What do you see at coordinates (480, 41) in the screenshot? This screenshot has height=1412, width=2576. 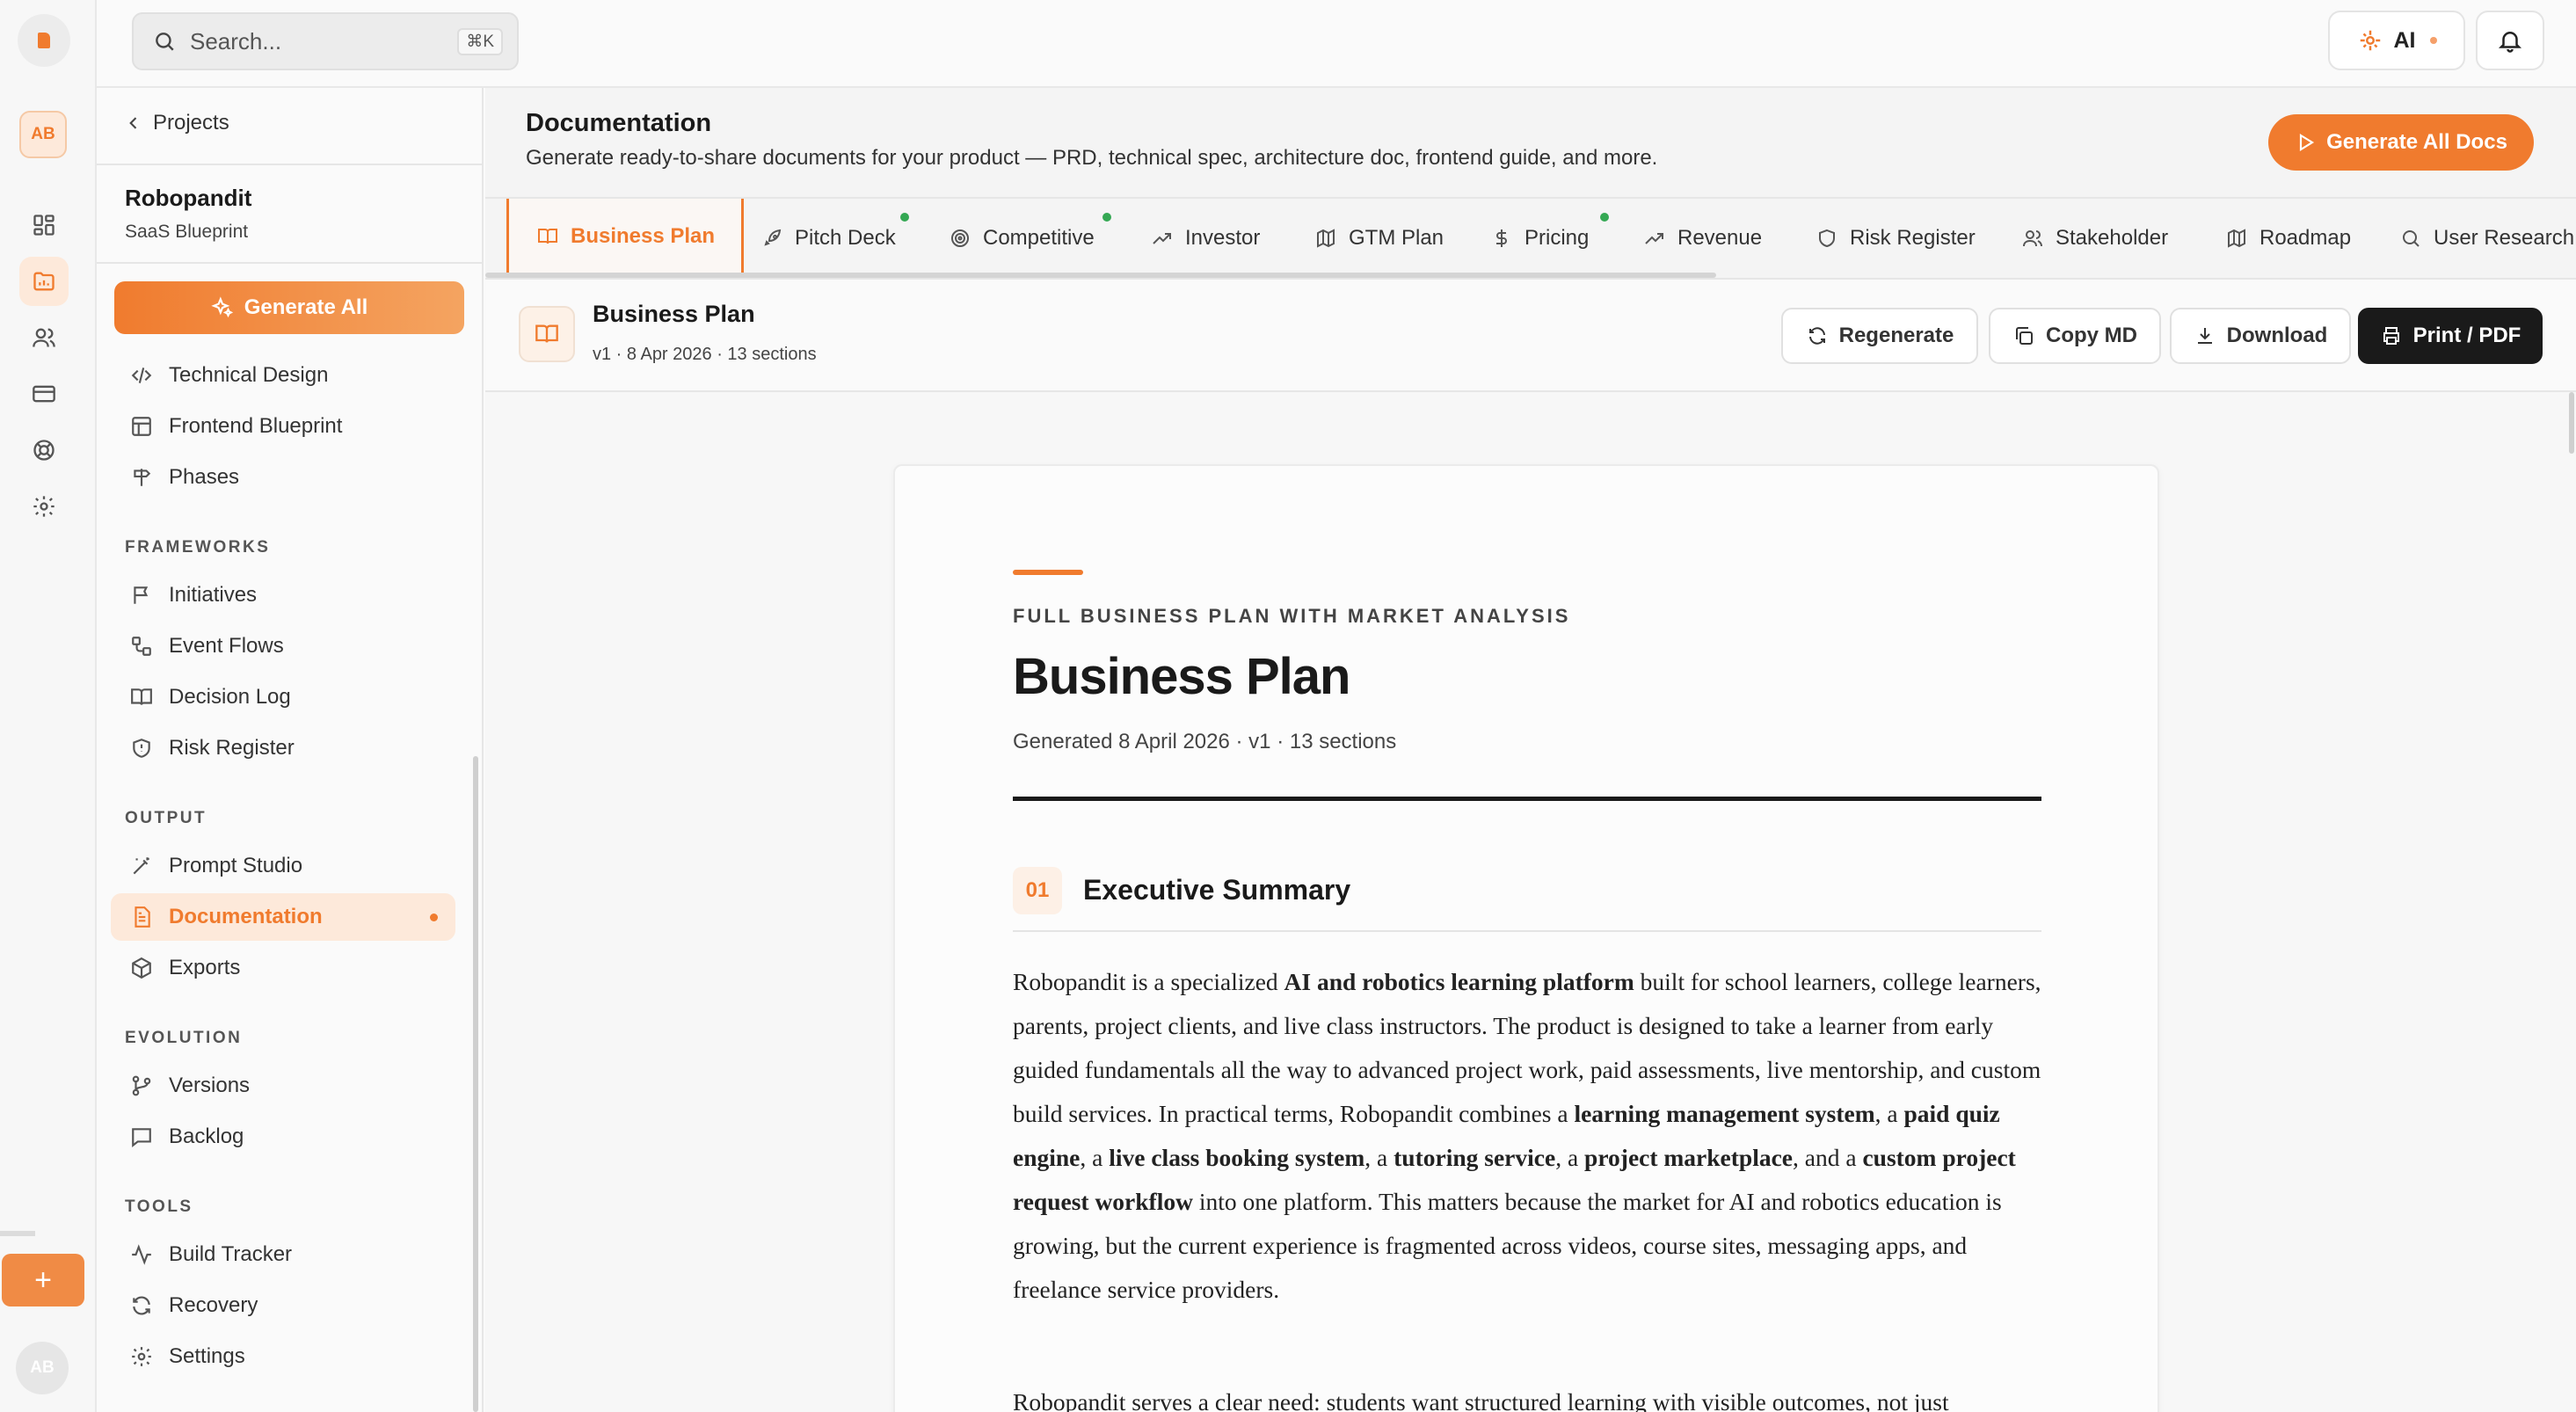 I see `search-shortcut: ⌘K` at bounding box center [480, 41].